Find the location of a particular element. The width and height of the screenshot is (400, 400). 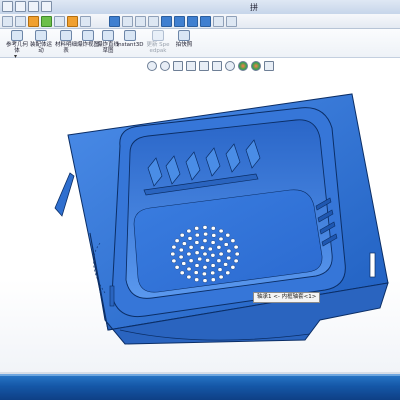

hide-components-icon is located at coordinates (153, 21).